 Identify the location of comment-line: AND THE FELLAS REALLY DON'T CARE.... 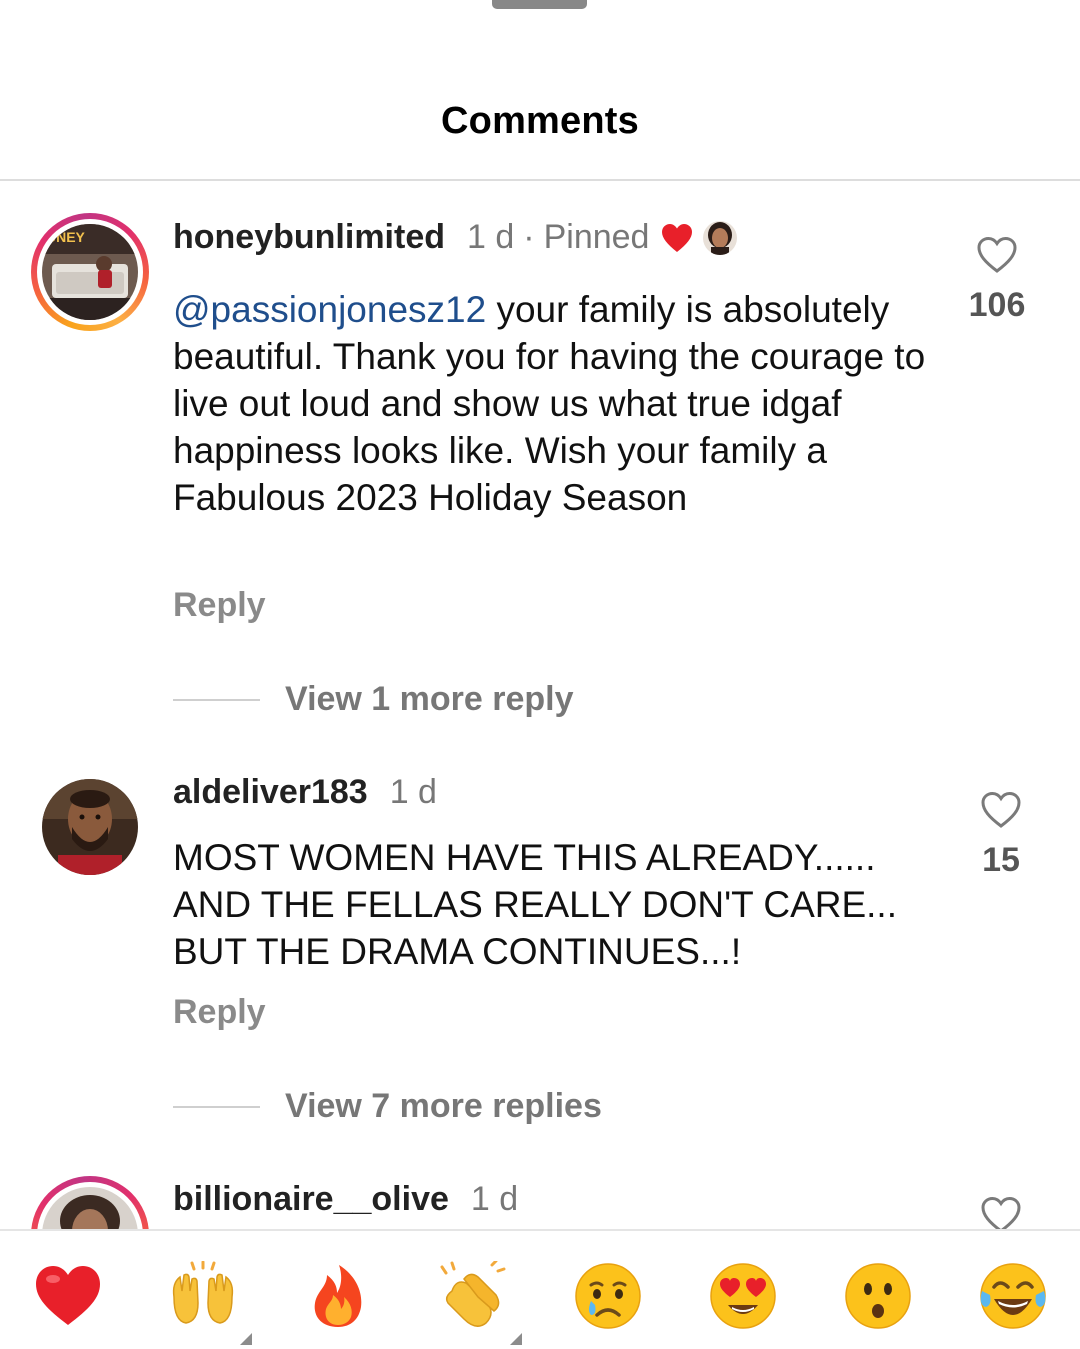
(535, 904).